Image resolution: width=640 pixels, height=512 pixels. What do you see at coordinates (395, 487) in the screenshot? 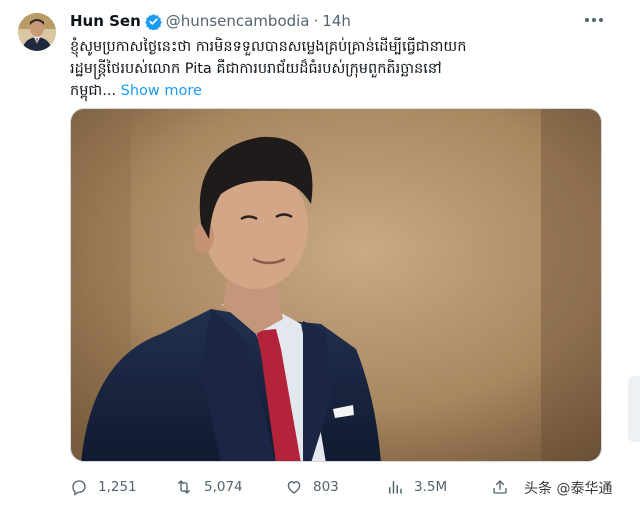
I see `views-chart-icon` at bounding box center [395, 487].